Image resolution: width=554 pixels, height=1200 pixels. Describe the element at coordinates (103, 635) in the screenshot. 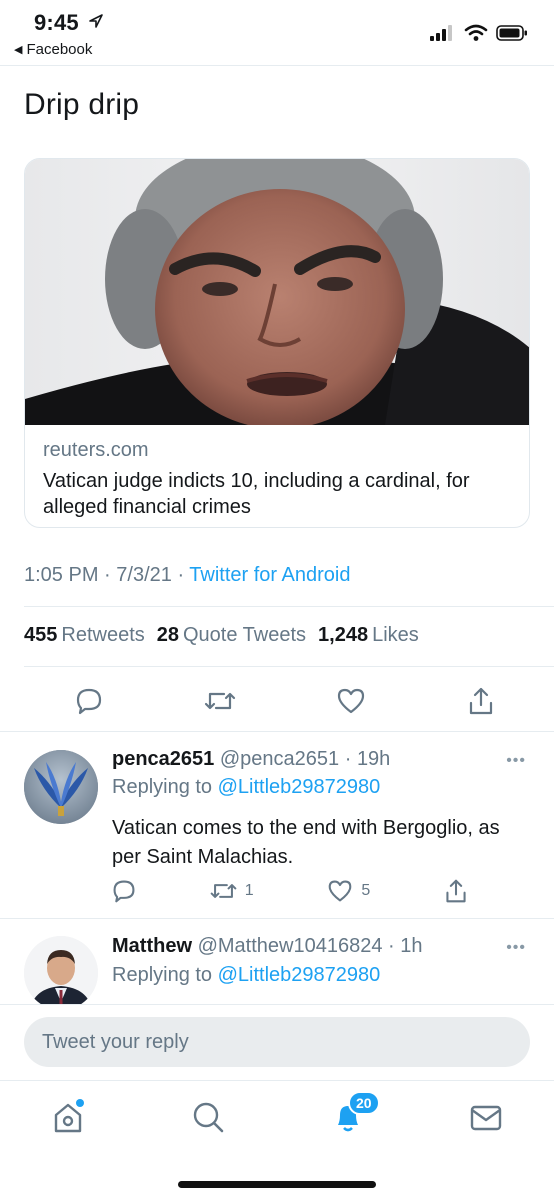

I see `retweets-label: Retweets` at that location.